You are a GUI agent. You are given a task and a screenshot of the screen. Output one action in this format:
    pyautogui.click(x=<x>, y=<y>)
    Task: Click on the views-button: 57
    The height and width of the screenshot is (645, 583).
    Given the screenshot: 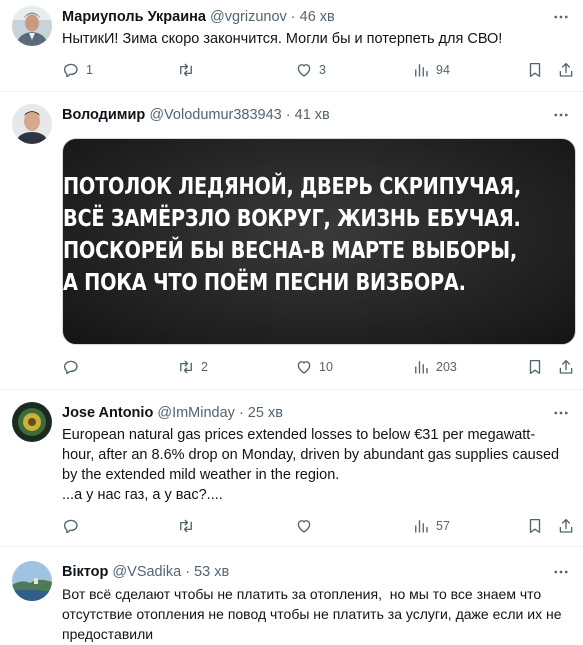 What is the action you would take?
    pyautogui.click(x=431, y=526)
    